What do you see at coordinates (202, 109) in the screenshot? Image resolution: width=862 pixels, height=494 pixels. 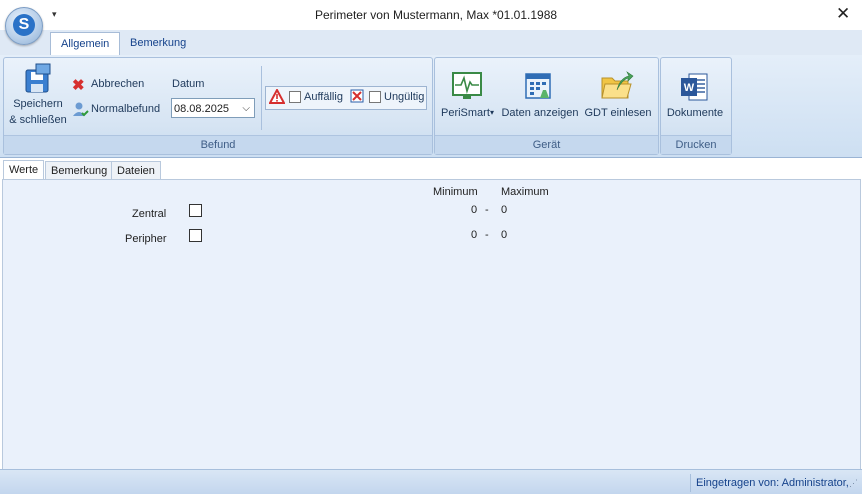 I see `date-value: 08.08.2025` at bounding box center [202, 109].